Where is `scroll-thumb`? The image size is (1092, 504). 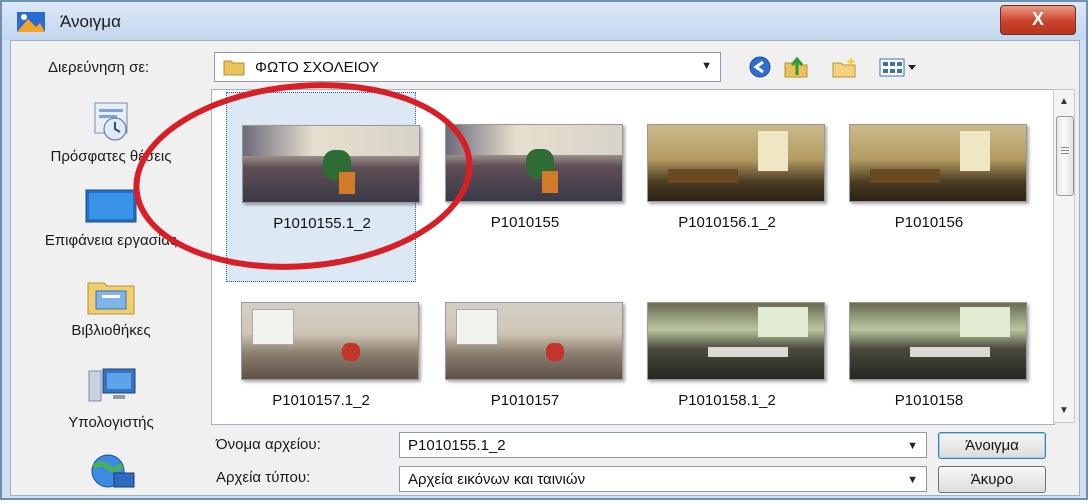
scroll-thumb is located at coordinates (1065, 156).